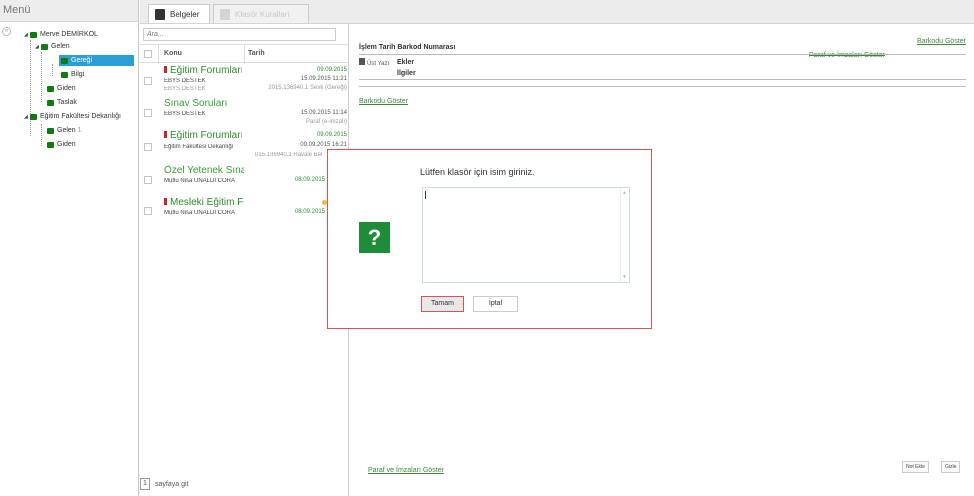  I want to click on tree-label: Eğitim Fakültesi Dekanlığı, so click(80, 116).